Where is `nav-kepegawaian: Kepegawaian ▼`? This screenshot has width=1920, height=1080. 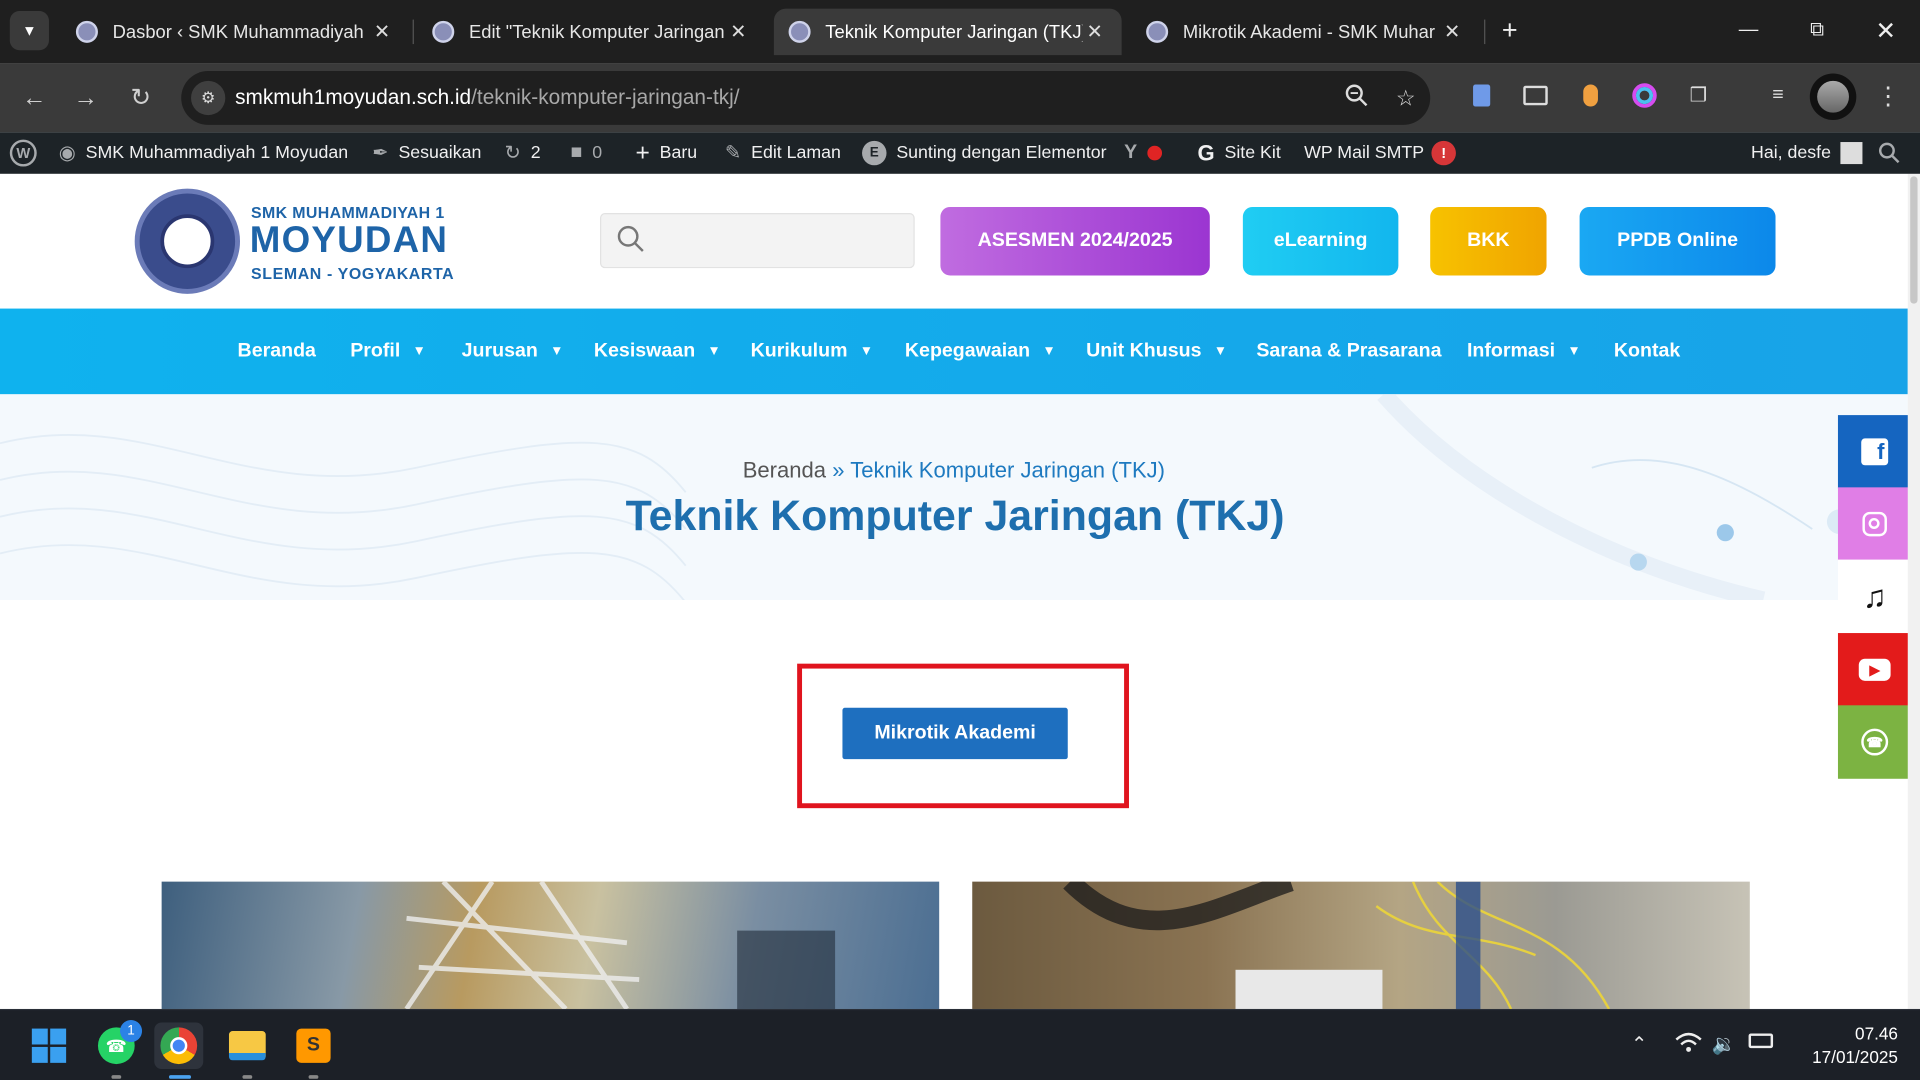
nav-kepegawaian: Kepegawaian ▼ is located at coordinates (980, 352).